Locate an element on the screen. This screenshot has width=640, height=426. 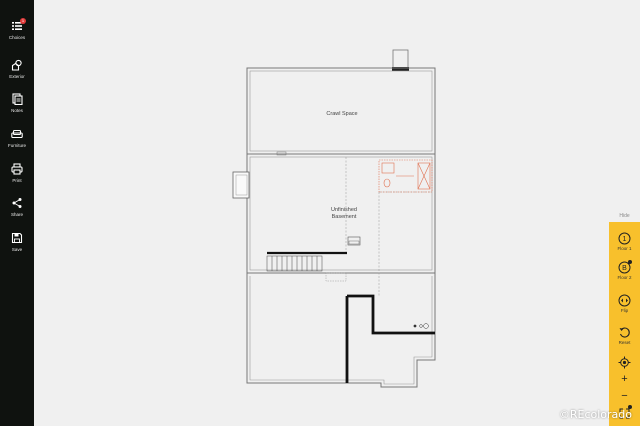
lower-wall-inner is located at coordinates (341, 330).